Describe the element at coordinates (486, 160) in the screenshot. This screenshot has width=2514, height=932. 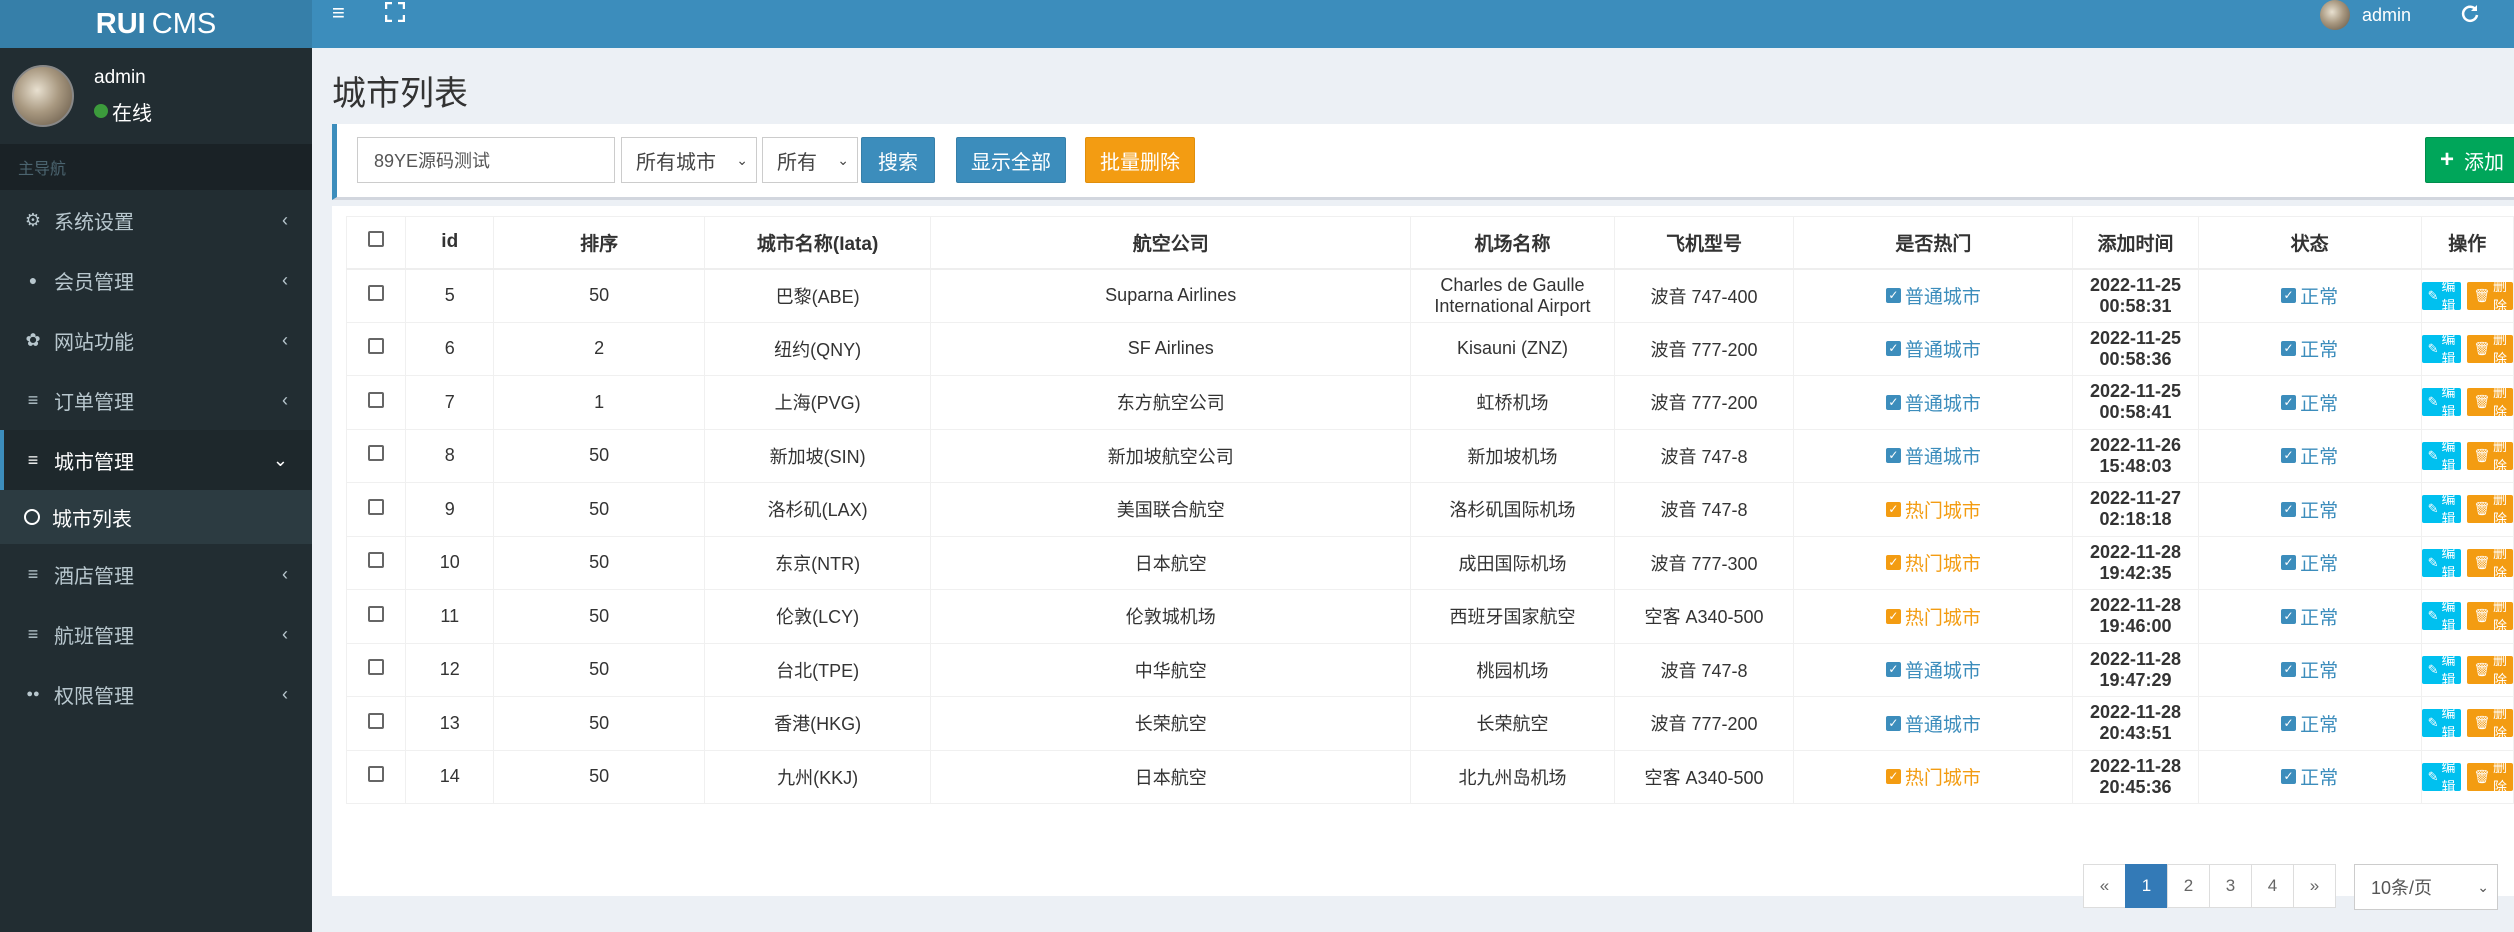
I see `search-input` at that location.